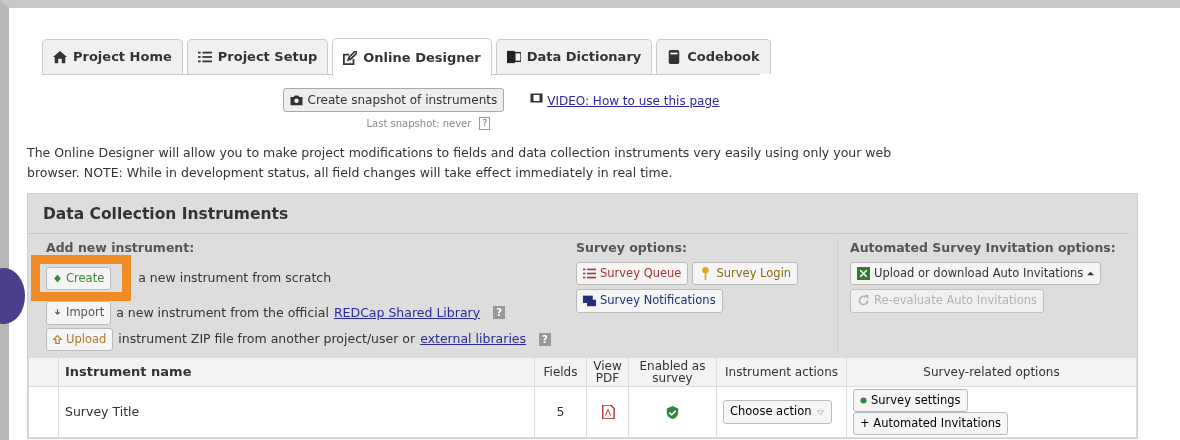  Describe the element at coordinates (560, 372) in the screenshot. I see `column-header: Fields` at that location.